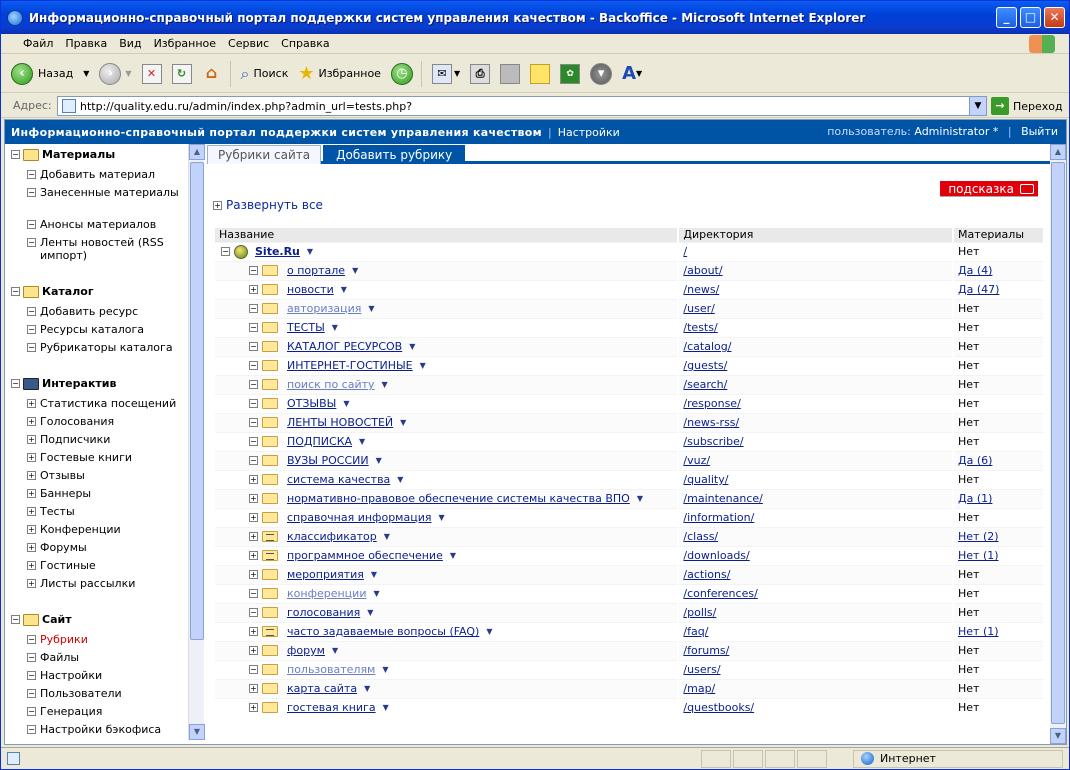  Describe the element at coordinates (705, 479) in the screenshot. I see `directory-link: /quality/` at that location.